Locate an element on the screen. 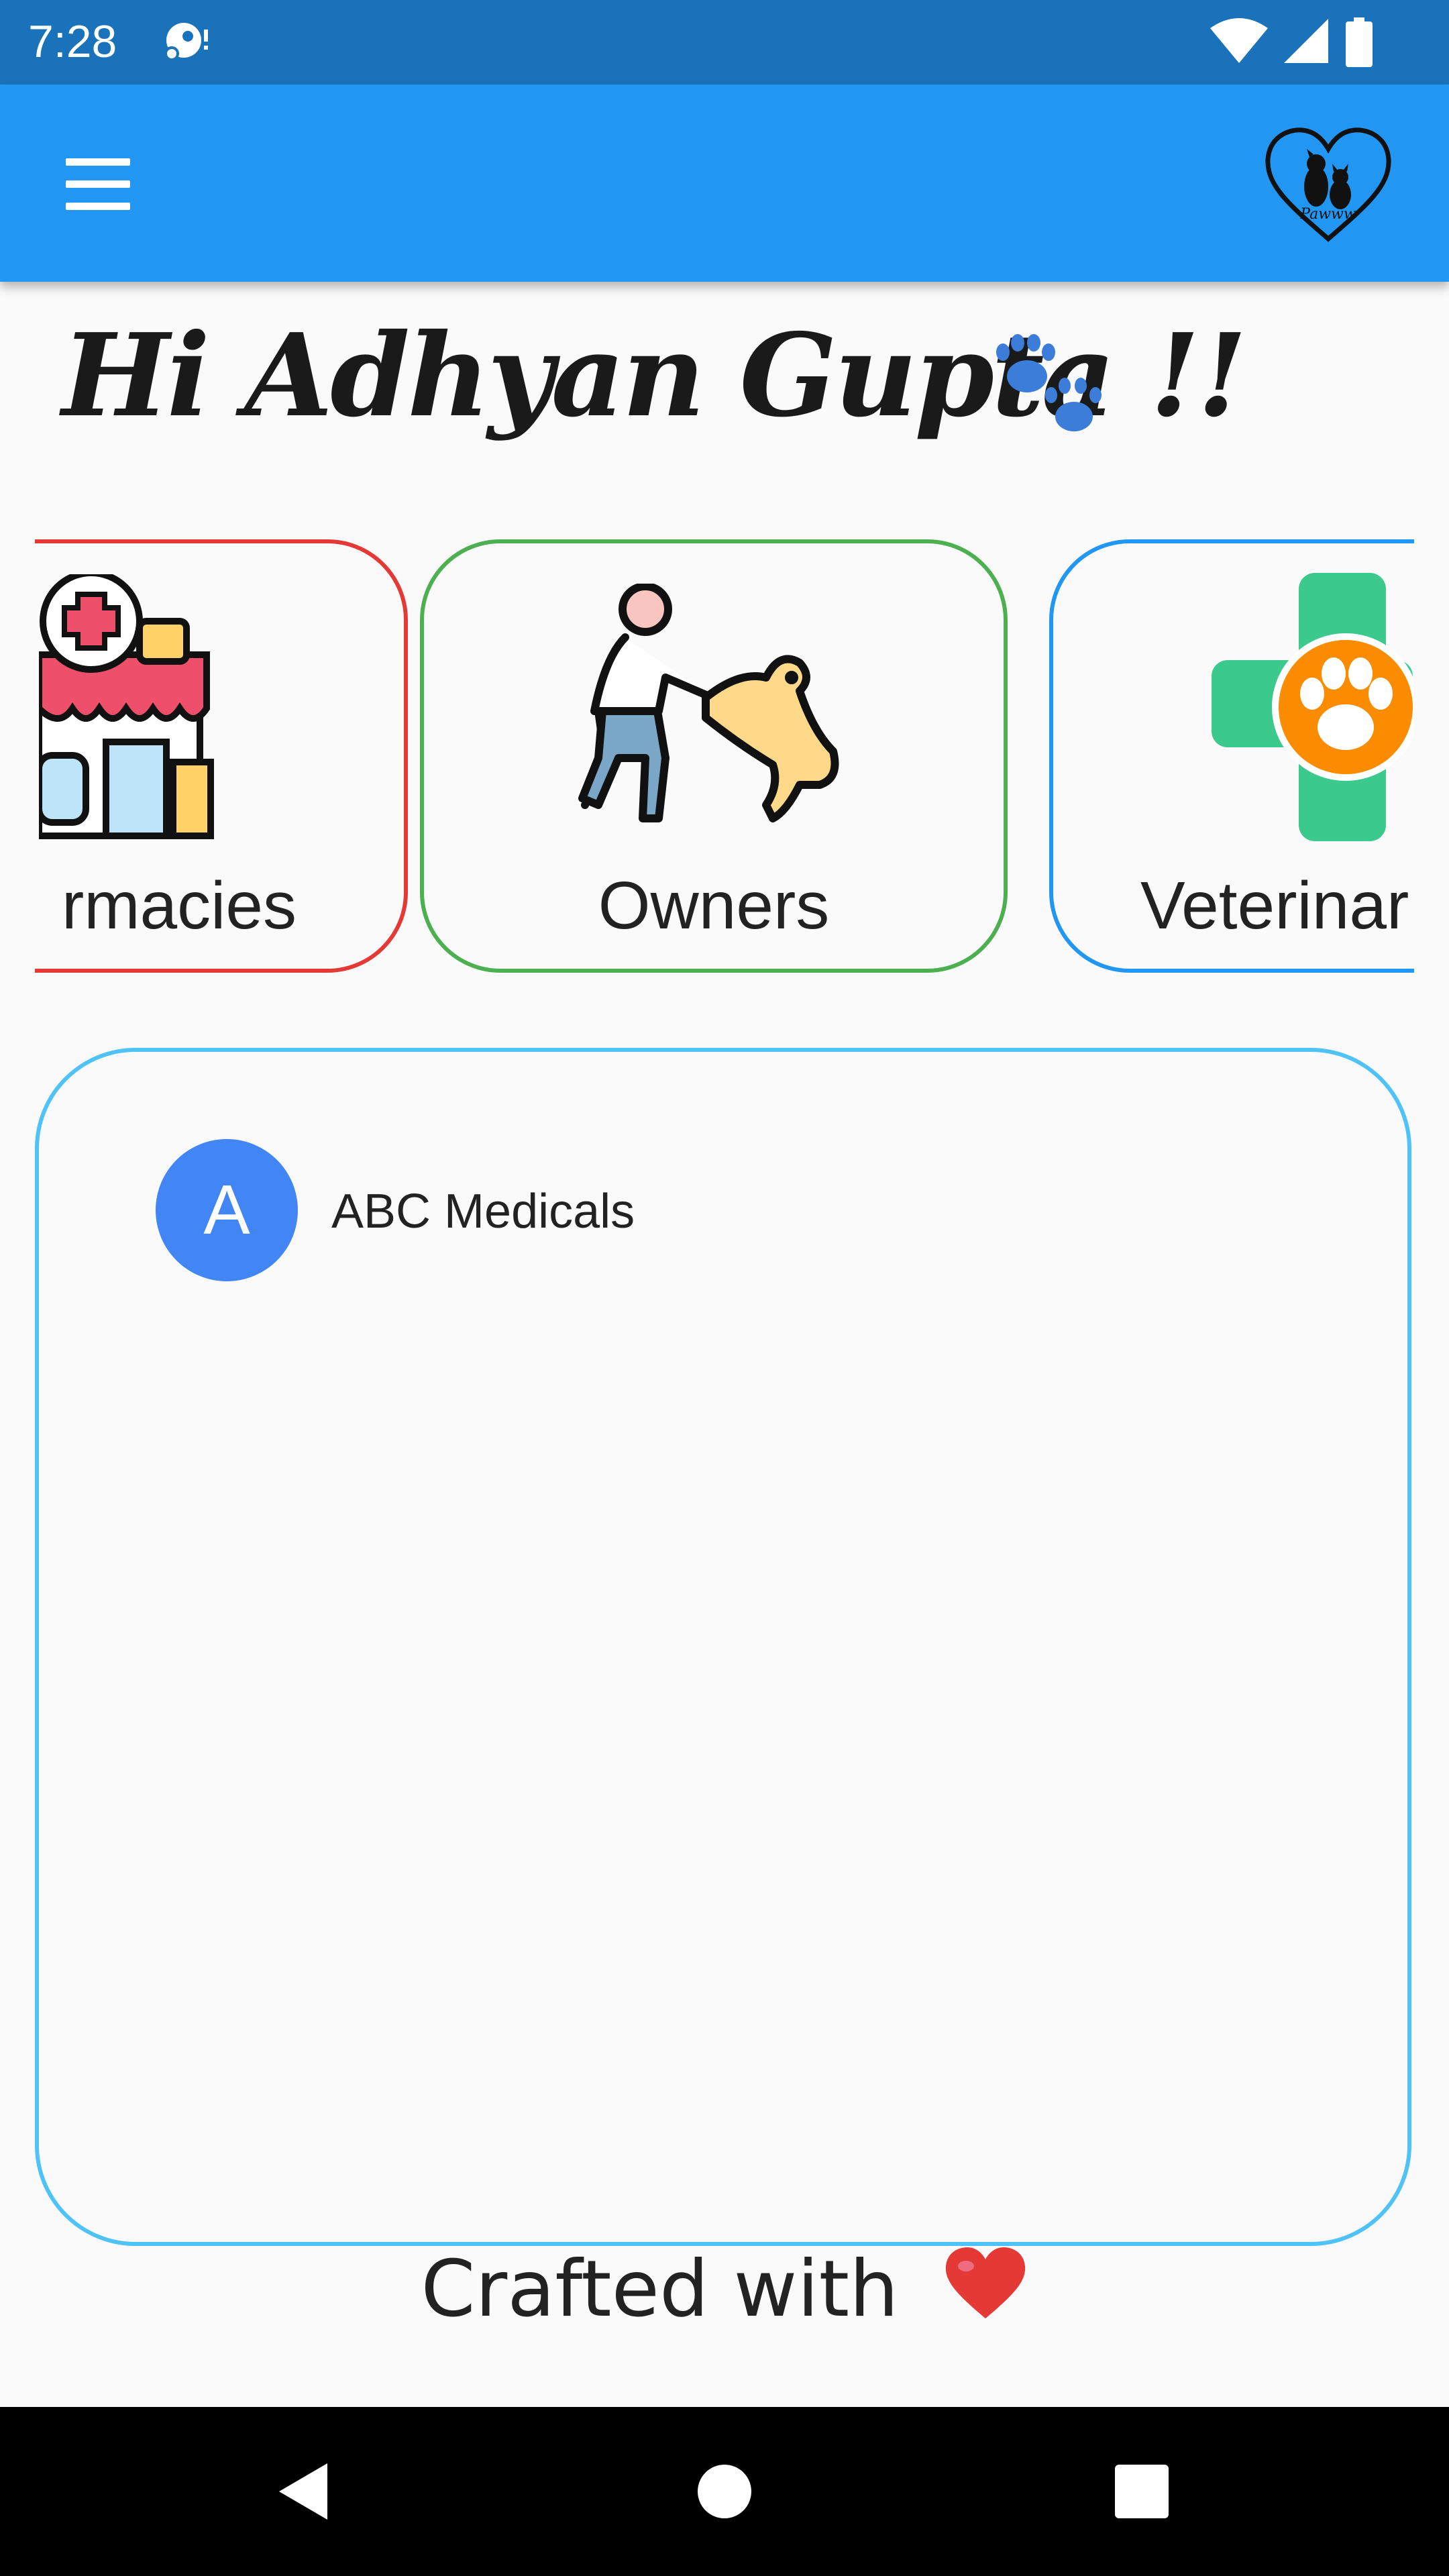  battery-icon is located at coordinates (1359, 42).